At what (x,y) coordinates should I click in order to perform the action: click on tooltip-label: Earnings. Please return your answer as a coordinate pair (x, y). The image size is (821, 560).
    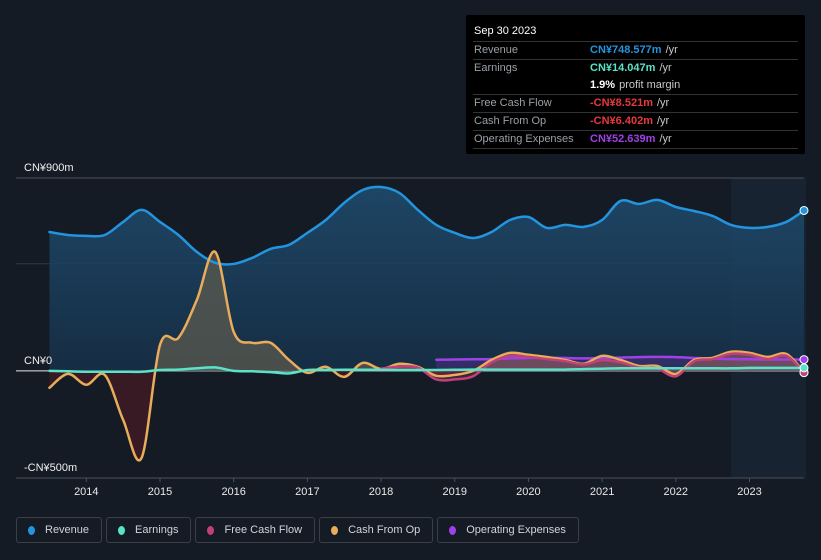
    Looking at the image, I should click on (496, 68).